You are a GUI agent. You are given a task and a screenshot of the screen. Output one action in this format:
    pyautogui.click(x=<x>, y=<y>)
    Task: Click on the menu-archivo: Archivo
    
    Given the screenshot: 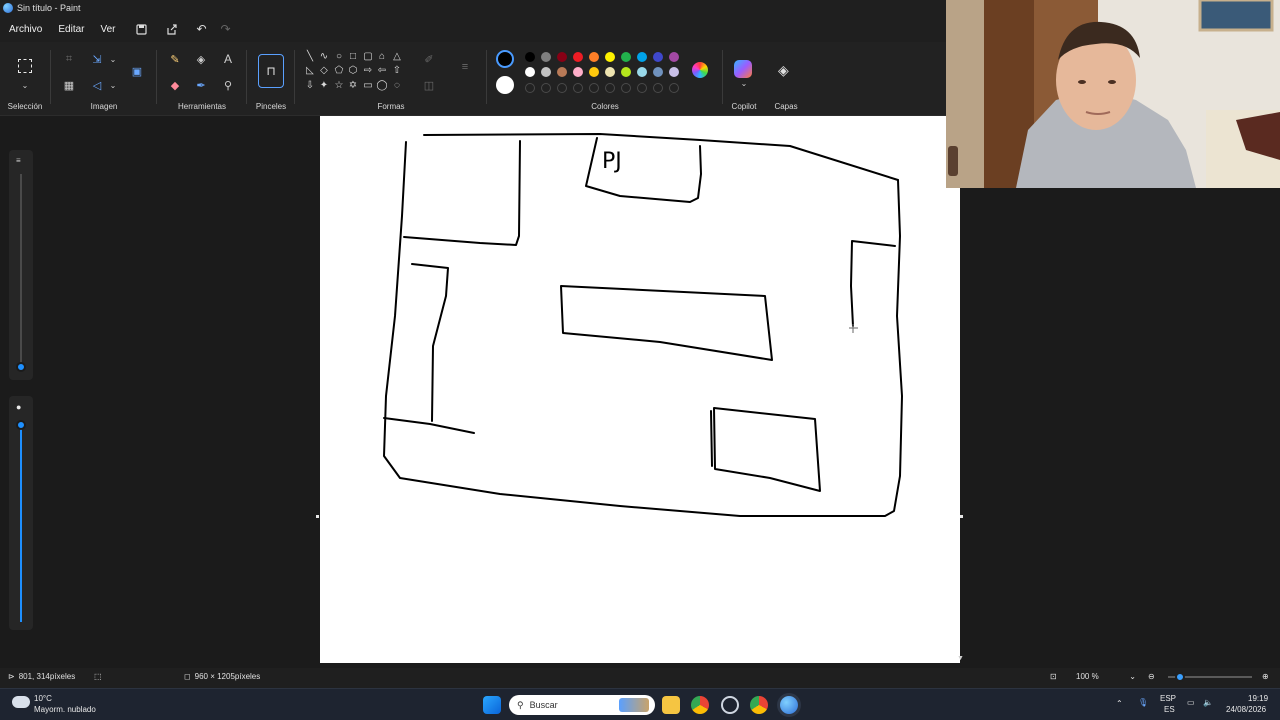 What is the action you would take?
    pyautogui.click(x=25, y=29)
    